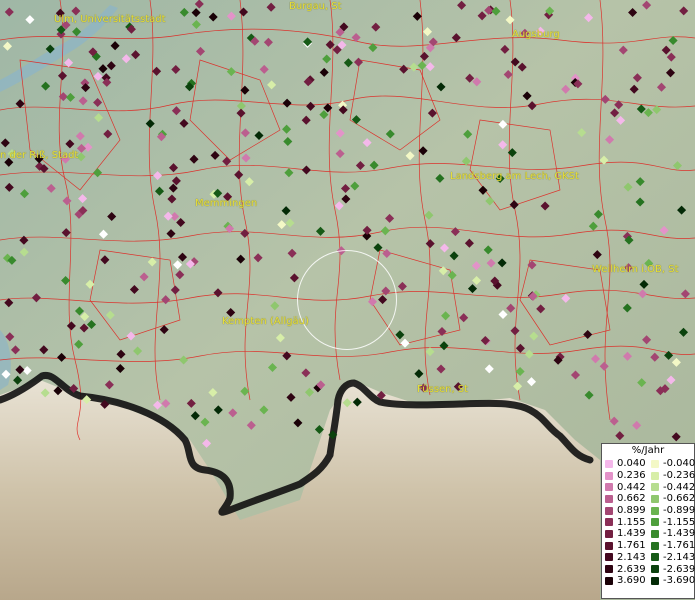  I want to click on legend-positive-row: 0.236, so click(625, 476).